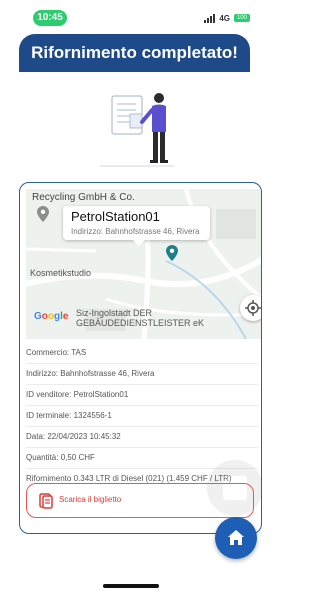 Image resolution: width=320 pixels, height=599 pixels. Describe the element at coordinates (51, 316) in the screenshot. I see `google-logo: Google` at that location.